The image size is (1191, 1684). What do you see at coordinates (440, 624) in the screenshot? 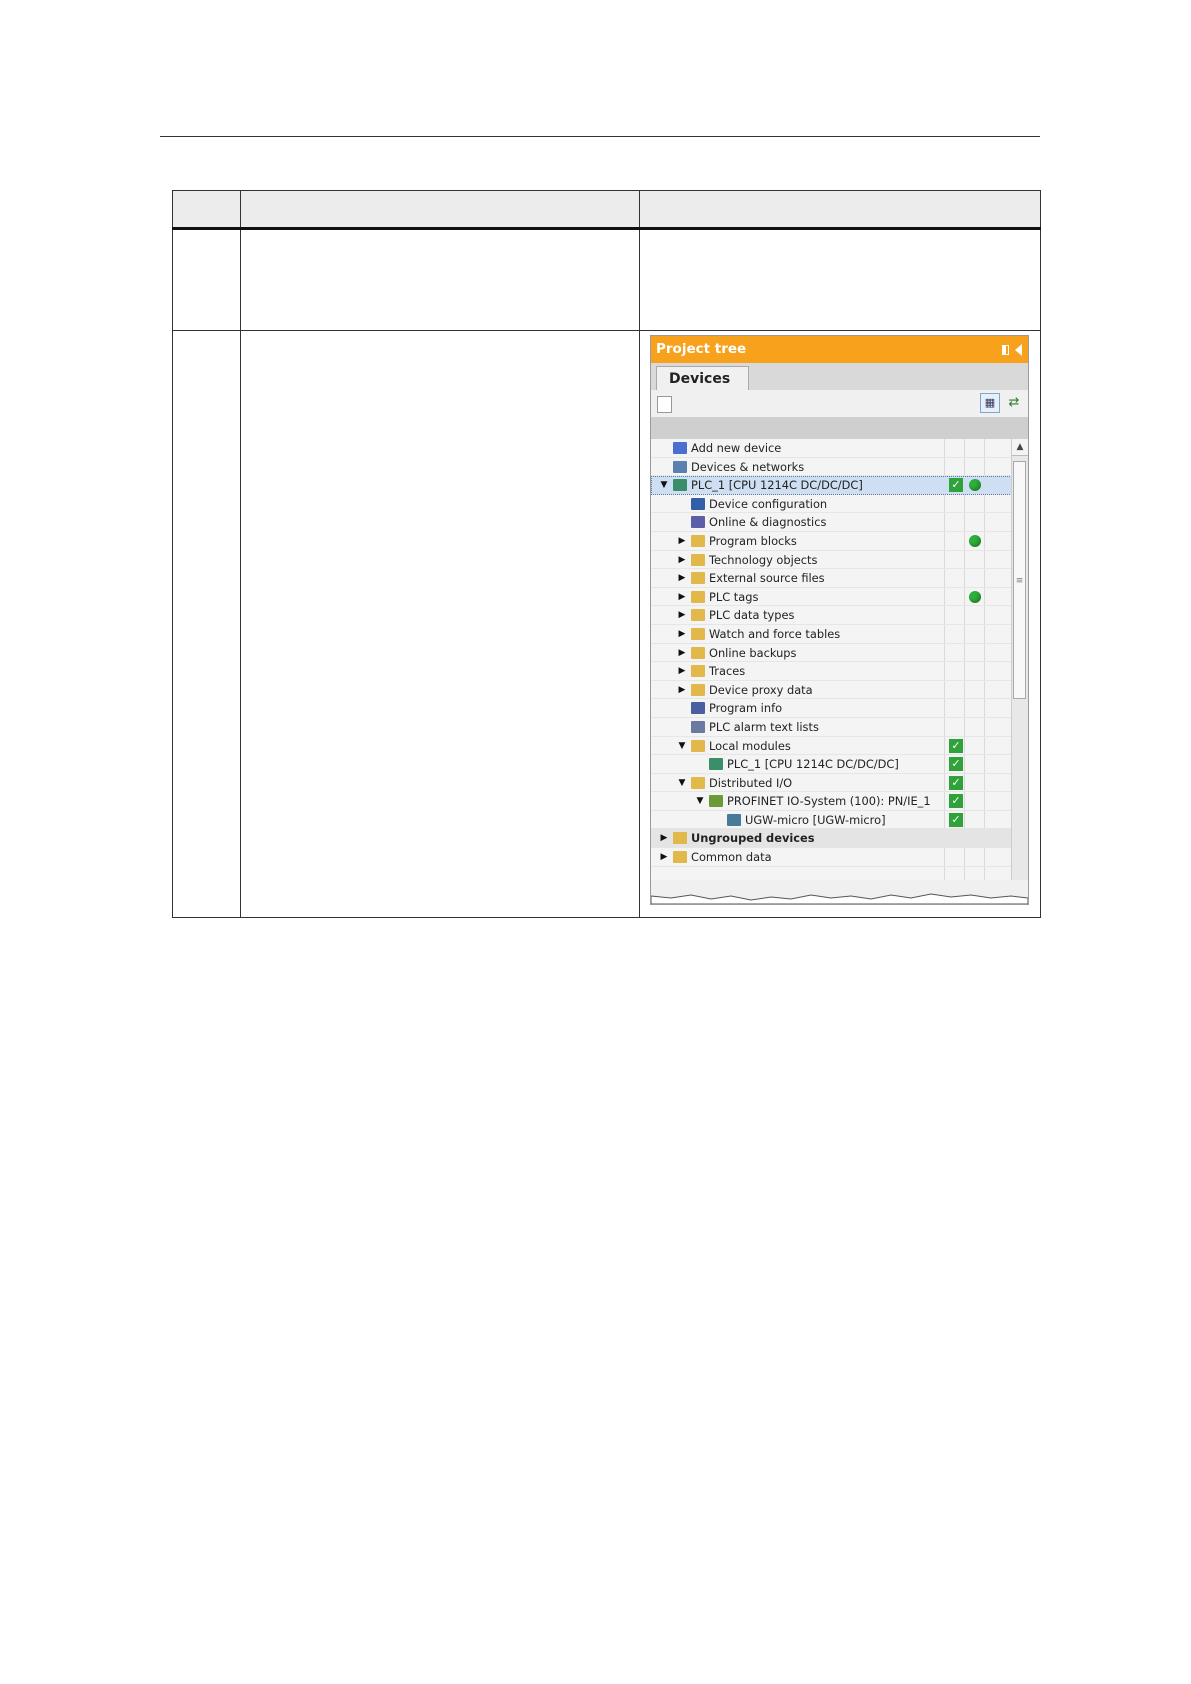
I see `instruction-cell` at bounding box center [440, 624].